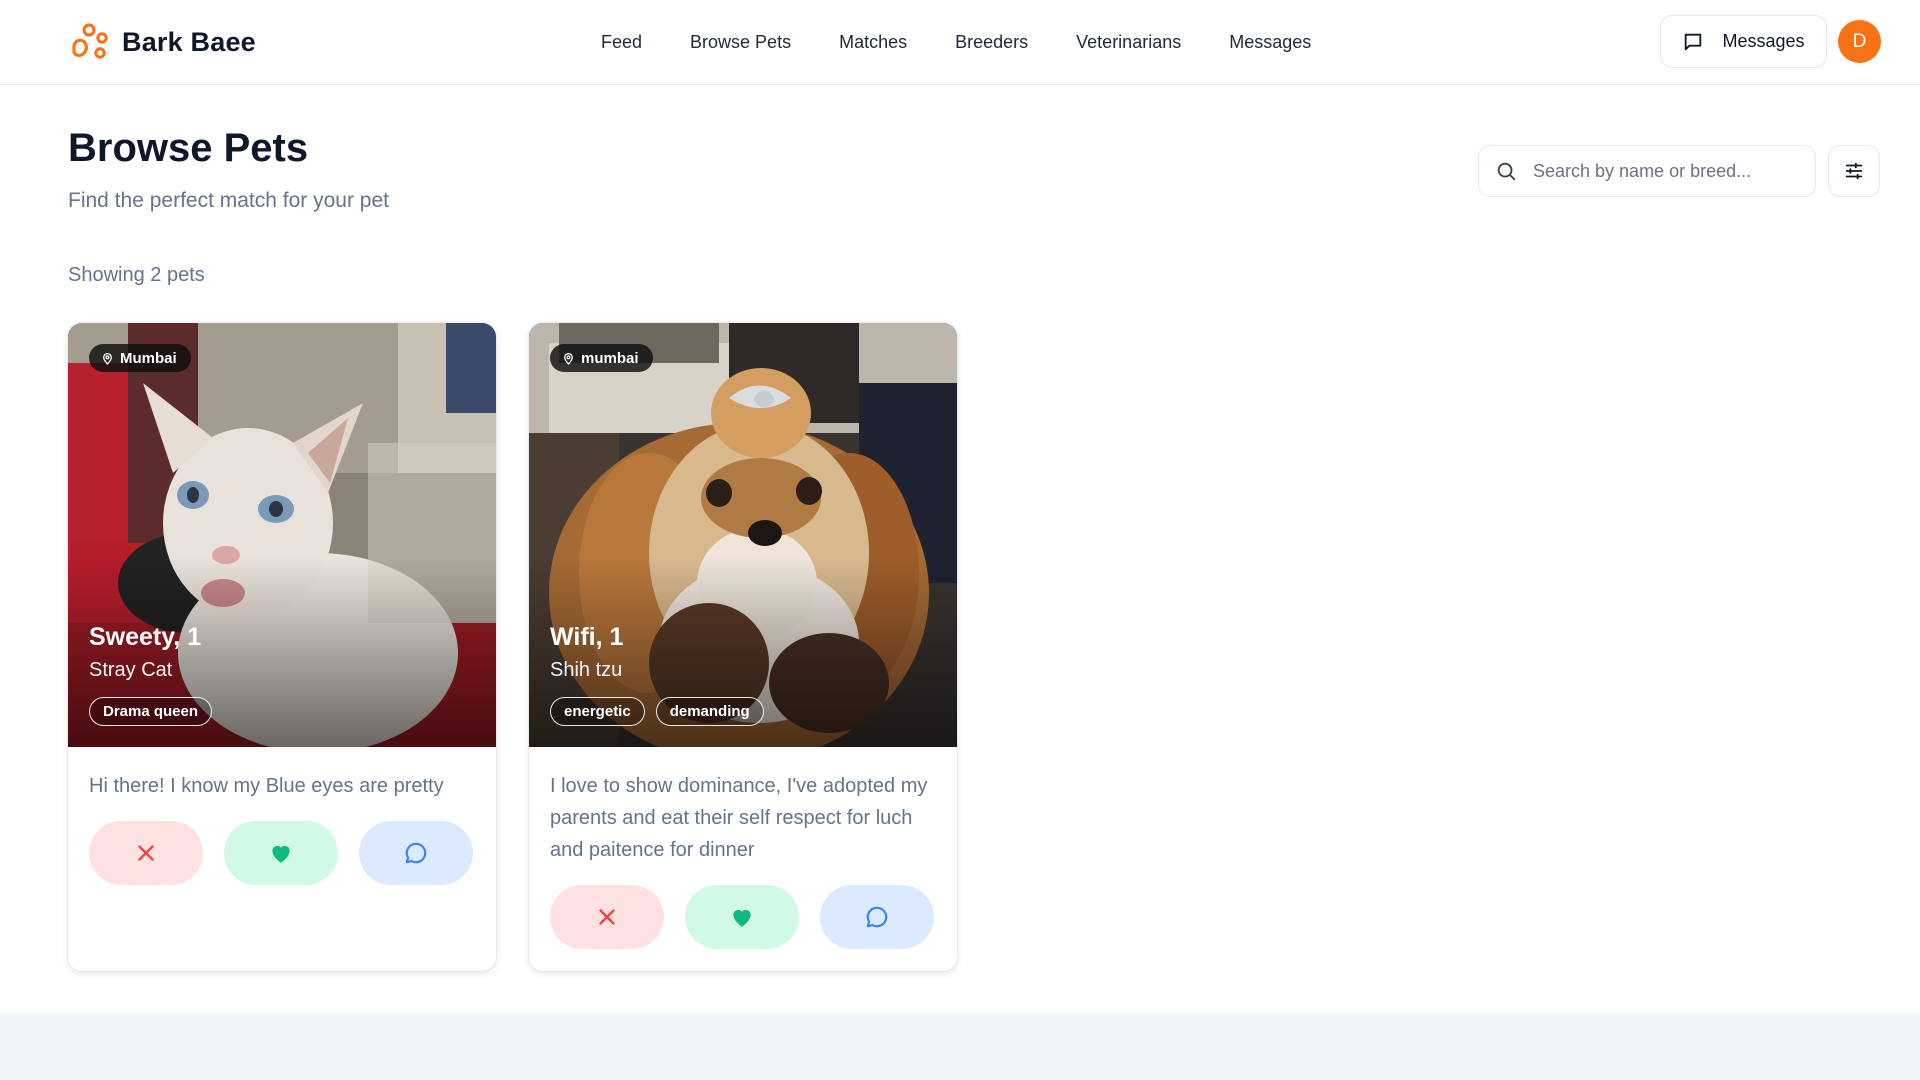  What do you see at coordinates (621, 42) in the screenshot?
I see `nav-item-feed: Feed` at bounding box center [621, 42].